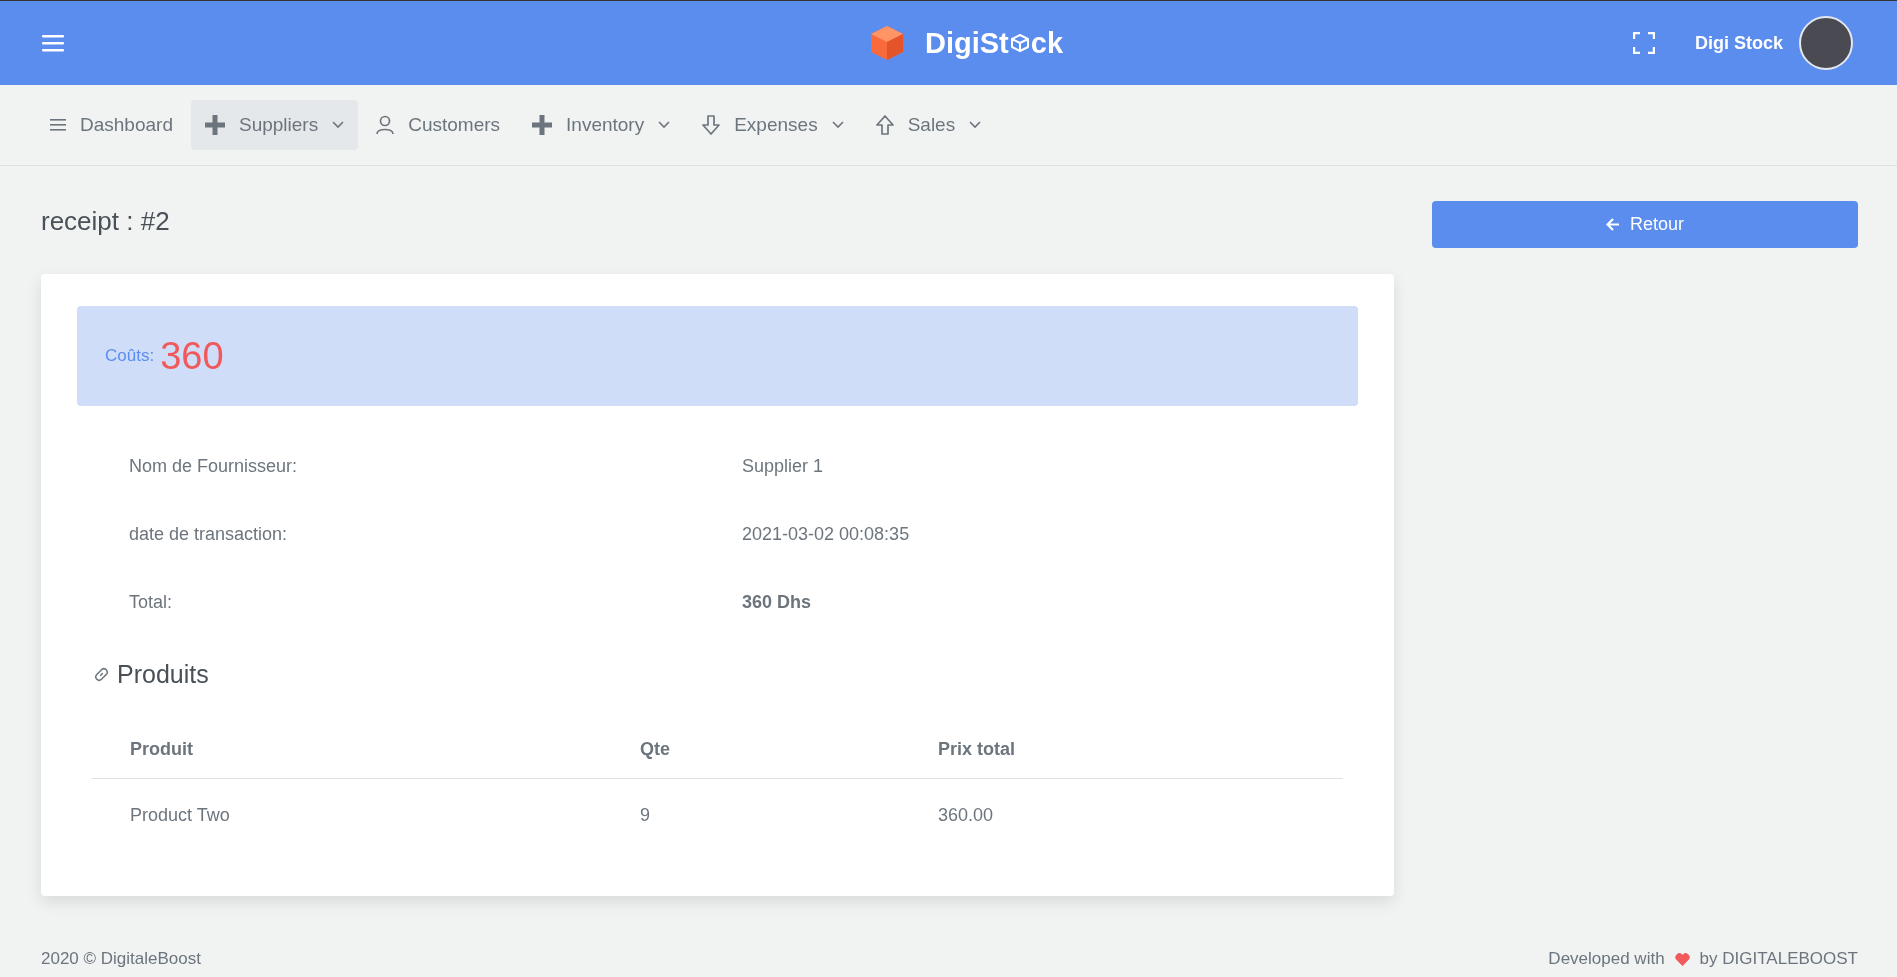 This screenshot has height=977, width=1897. What do you see at coordinates (783, 466) in the screenshot?
I see `detail-value: Supplier 1` at bounding box center [783, 466].